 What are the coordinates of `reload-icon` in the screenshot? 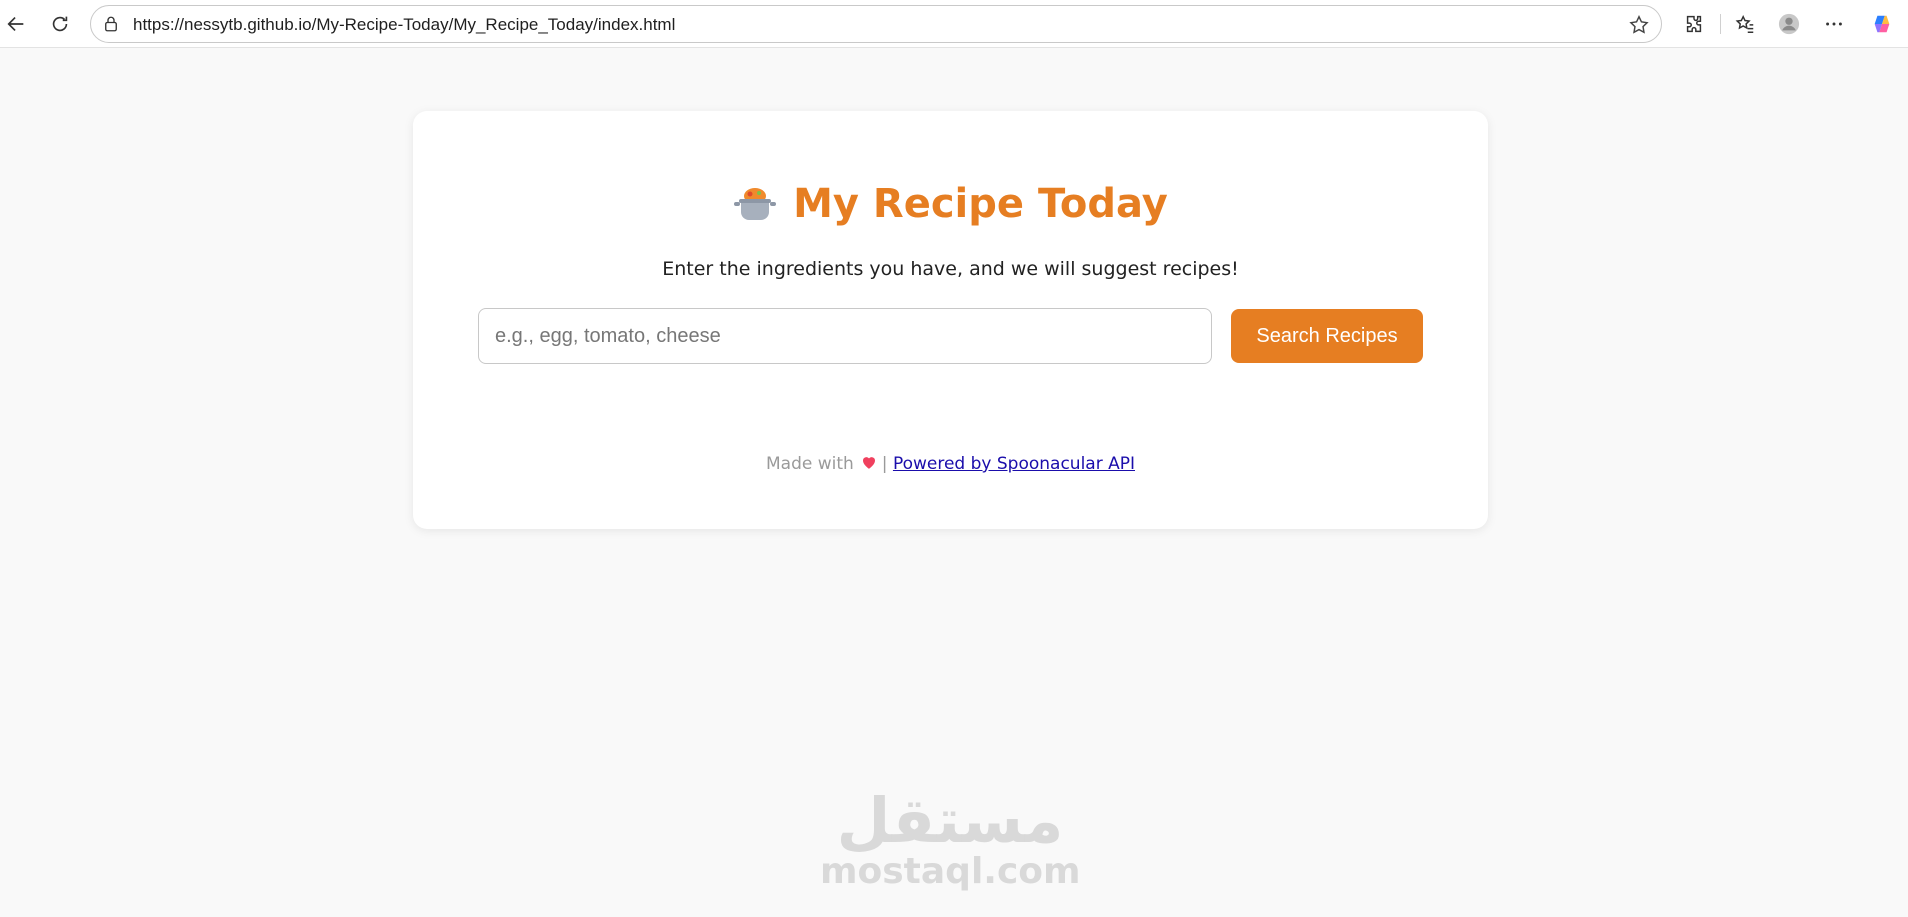 It's located at (60, 24).